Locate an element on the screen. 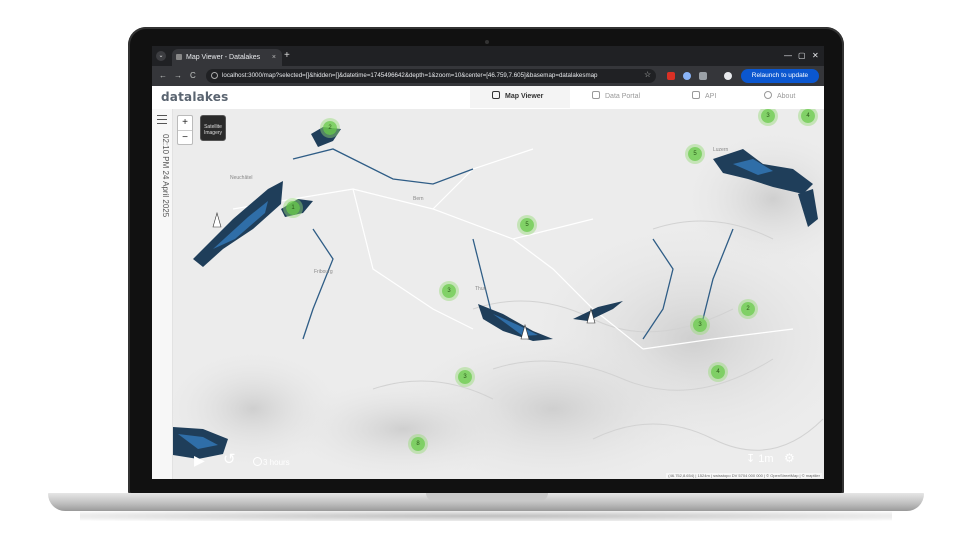  zoom-in-button: + is located at coordinates (185, 123).